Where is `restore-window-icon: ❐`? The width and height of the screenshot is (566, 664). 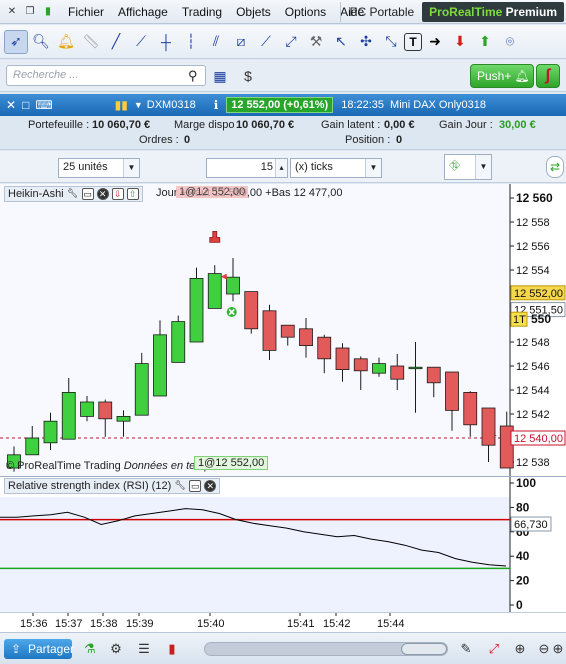 restore-window-icon: ❐ is located at coordinates (30, 12).